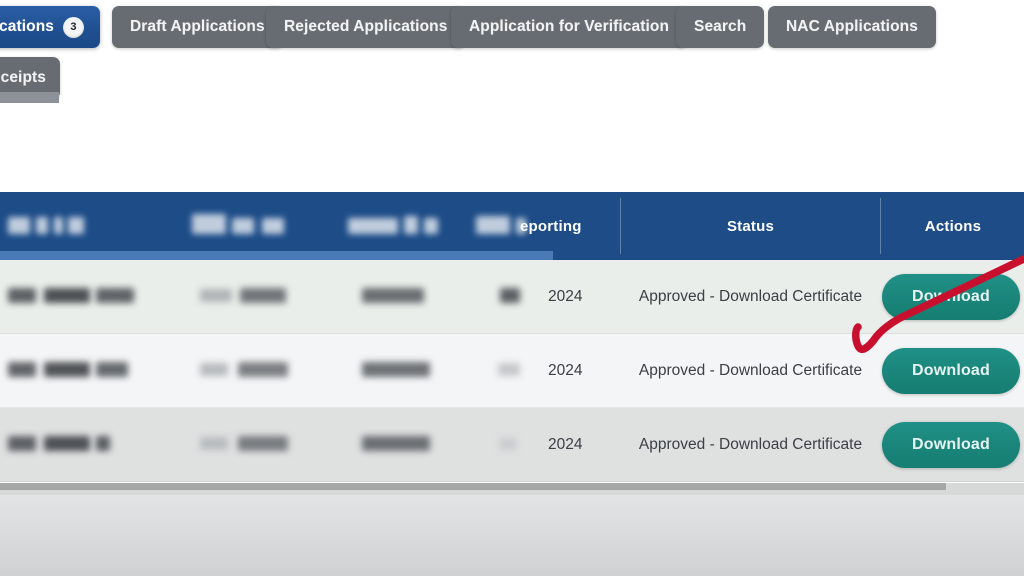 This screenshot has width=1024, height=576. Describe the element at coordinates (27, 26) in the screenshot. I see `tab-my-applications-label: ications` at that location.